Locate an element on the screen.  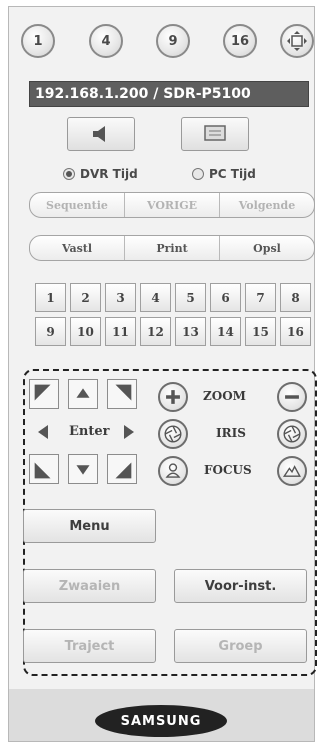
pan-down-left-button is located at coordinates (44, 469).